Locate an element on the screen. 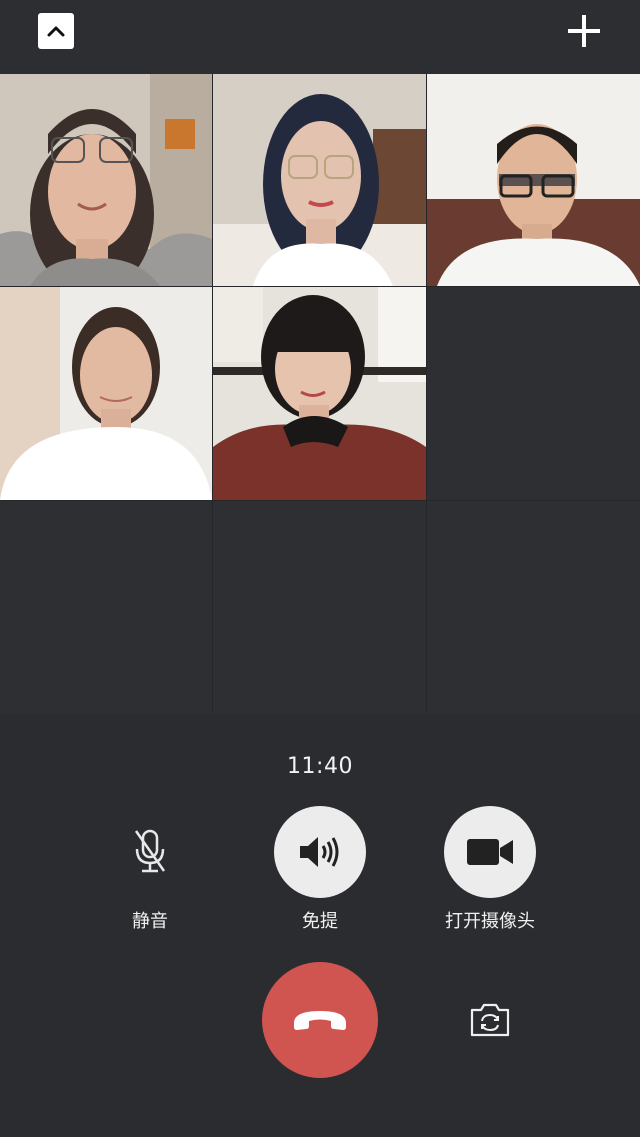 The height and width of the screenshot is (1137, 640). mute-button is located at coordinates (150, 852).